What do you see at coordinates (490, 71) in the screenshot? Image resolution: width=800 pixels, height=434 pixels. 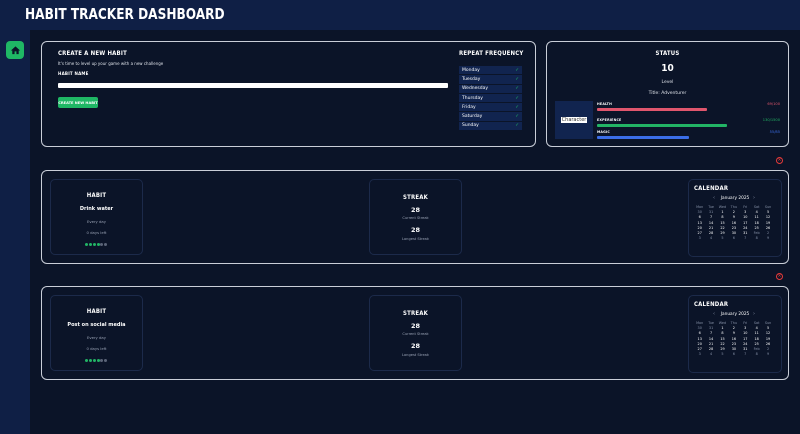 I see `repeat-day-monday: Monday ✓` at bounding box center [490, 71].